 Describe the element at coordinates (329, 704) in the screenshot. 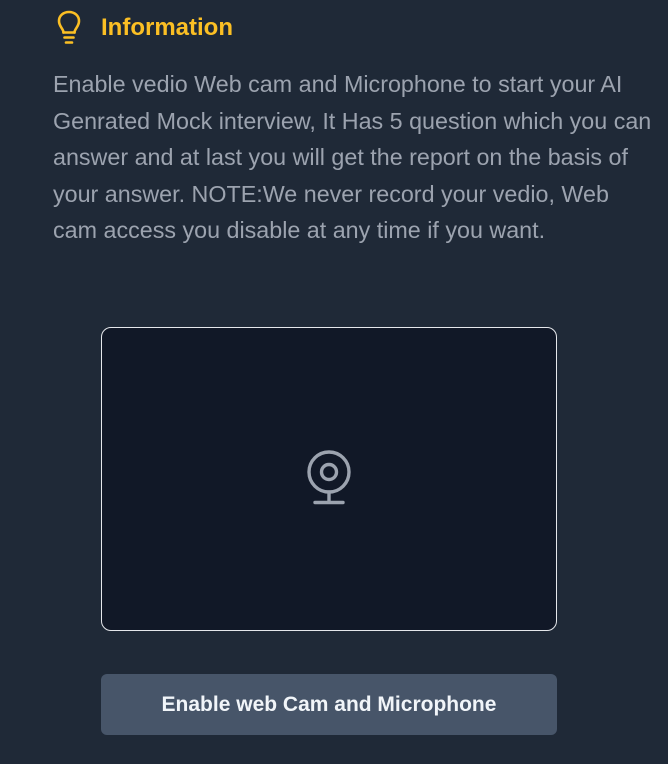

I see `enable-webcam-button: Enable web Cam and Microphone` at that location.